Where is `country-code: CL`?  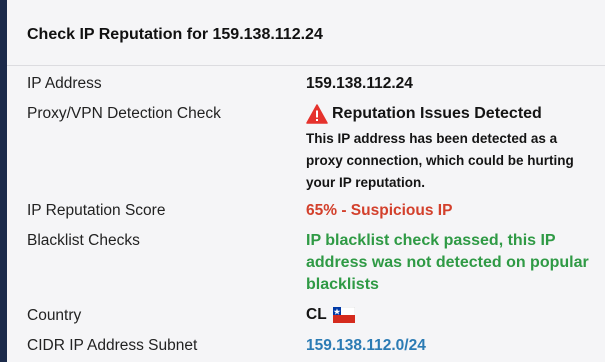
country-code: CL is located at coordinates (316, 314).